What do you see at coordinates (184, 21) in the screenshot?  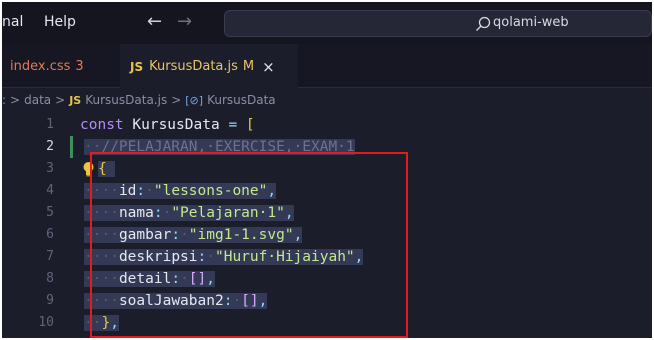 I see `forward-arrow-icon: →` at bounding box center [184, 21].